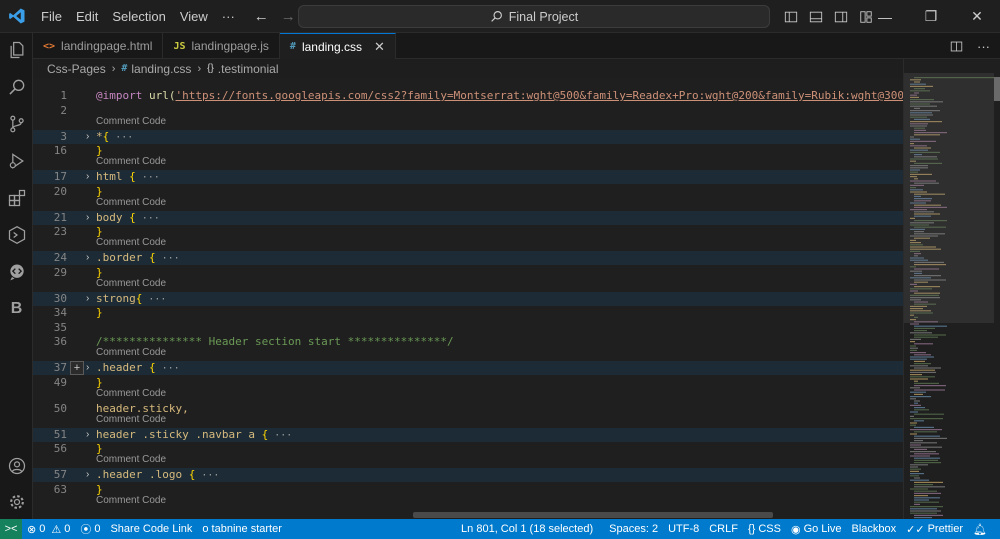 The width and height of the screenshot is (1000, 539). What do you see at coordinates (90, 529) in the screenshot?
I see `ports-indicator: ⦿ 0` at bounding box center [90, 529].